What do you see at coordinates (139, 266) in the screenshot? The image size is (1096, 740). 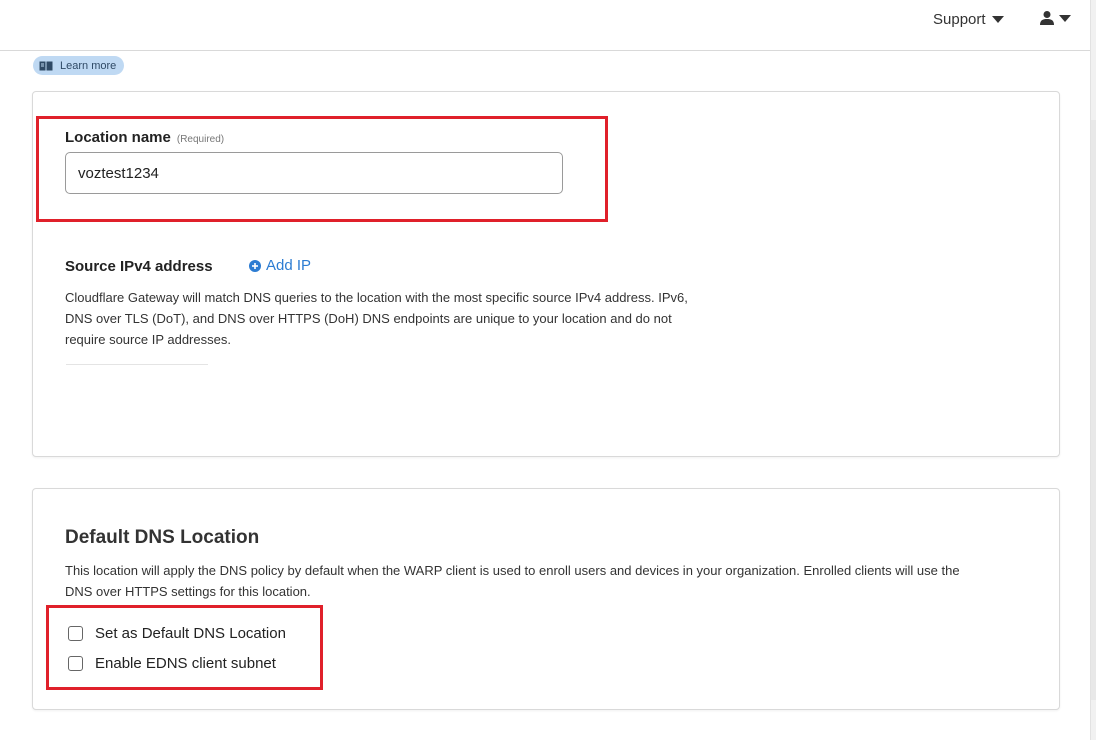 I see `source-ipv4-label: Source IPv4 address` at bounding box center [139, 266].